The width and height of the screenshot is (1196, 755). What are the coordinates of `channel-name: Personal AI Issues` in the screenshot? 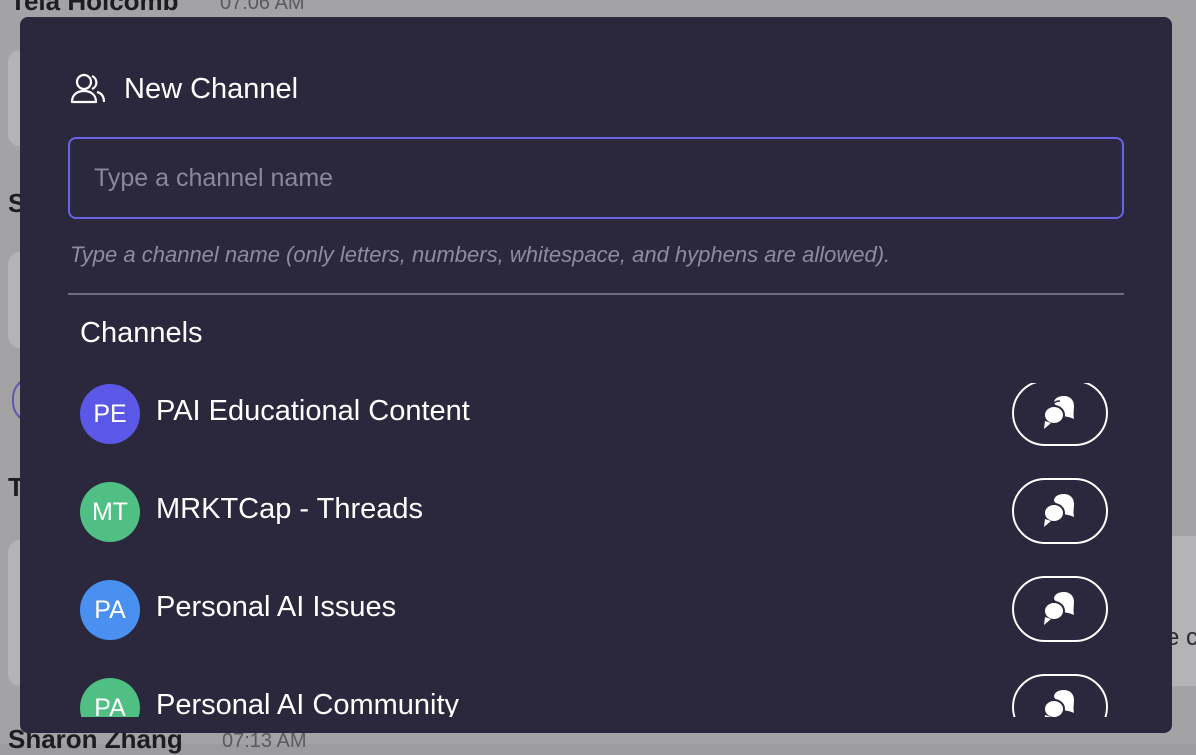 It's located at (276, 607).